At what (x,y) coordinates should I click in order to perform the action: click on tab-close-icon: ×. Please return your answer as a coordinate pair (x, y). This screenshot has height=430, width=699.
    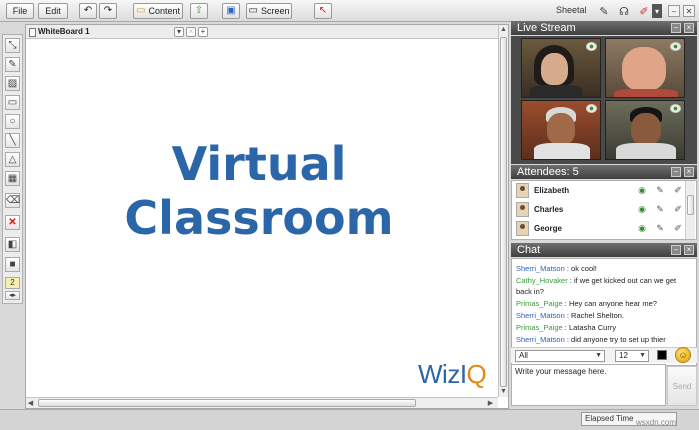
    Looking at the image, I should click on (191, 32).